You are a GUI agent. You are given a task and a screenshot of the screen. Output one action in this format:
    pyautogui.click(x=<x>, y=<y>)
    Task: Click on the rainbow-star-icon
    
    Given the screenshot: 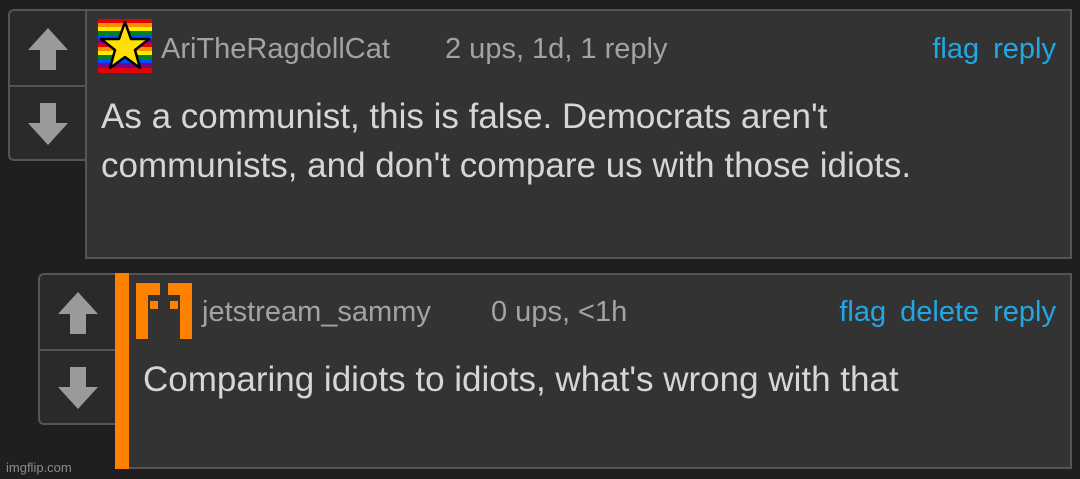 What is the action you would take?
    pyautogui.click(x=125, y=46)
    